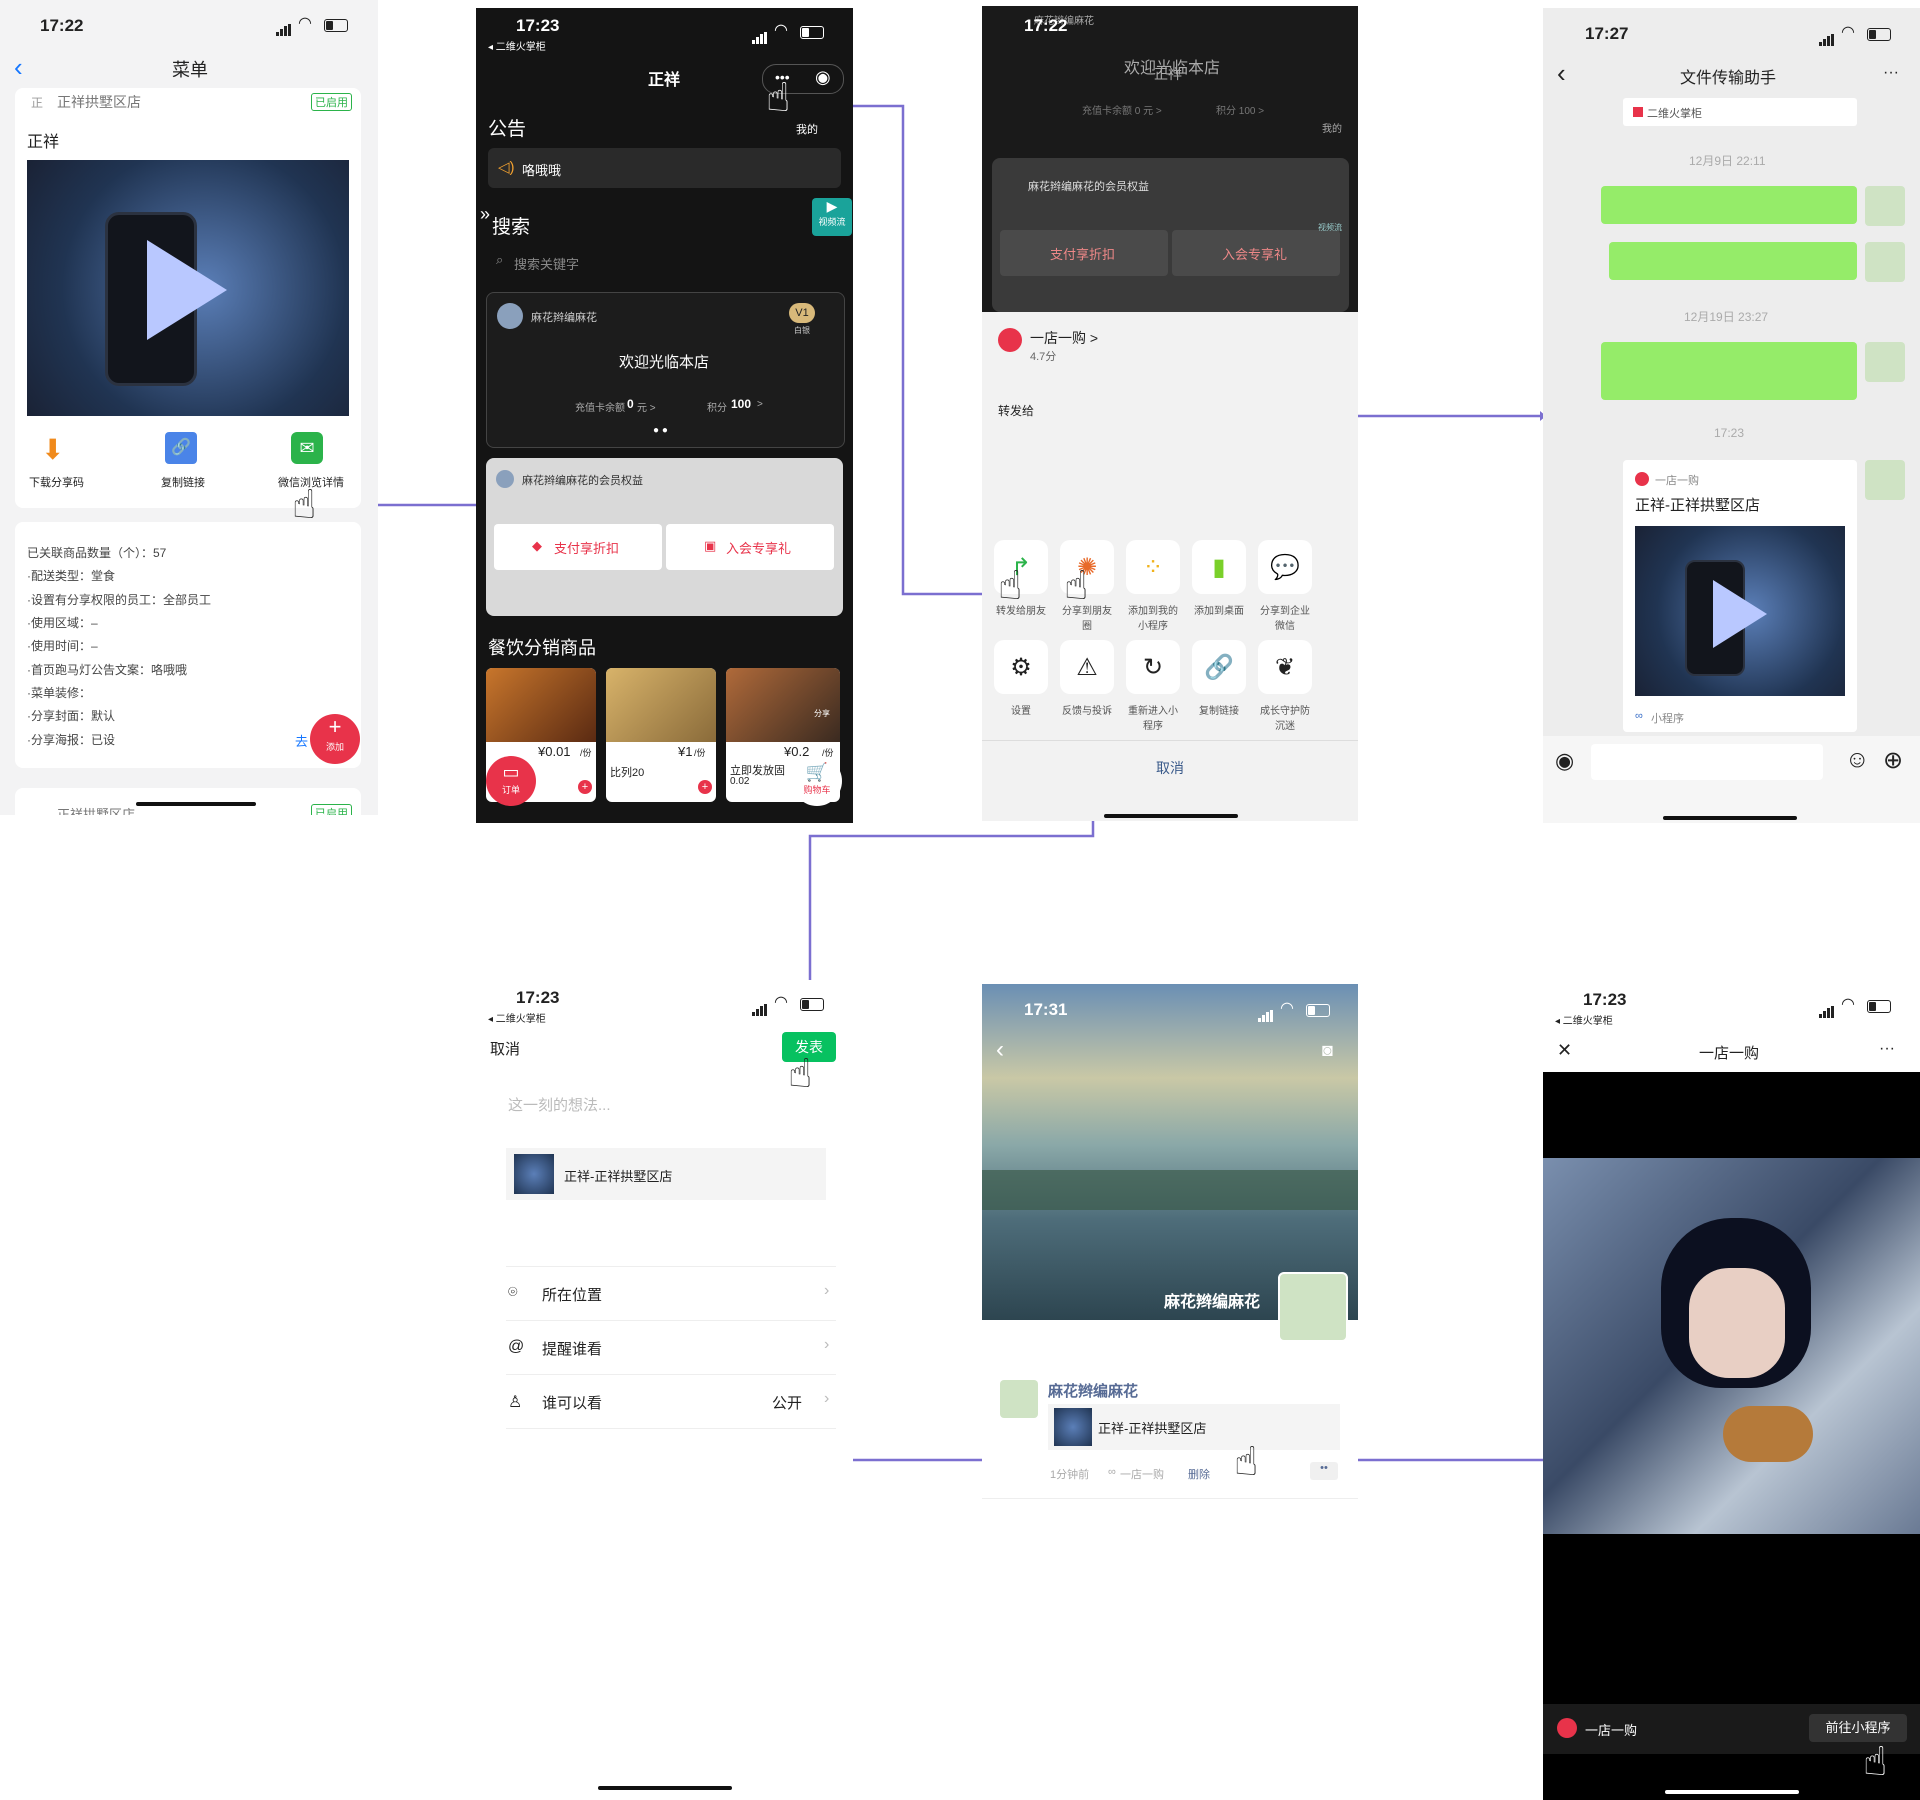 Image resolution: width=1920 pixels, height=1800 pixels. What do you see at coordinates (1219, 567) in the screenshot?
I see `add-desktop-icon: ▮` at bounding box center [1219, 567].